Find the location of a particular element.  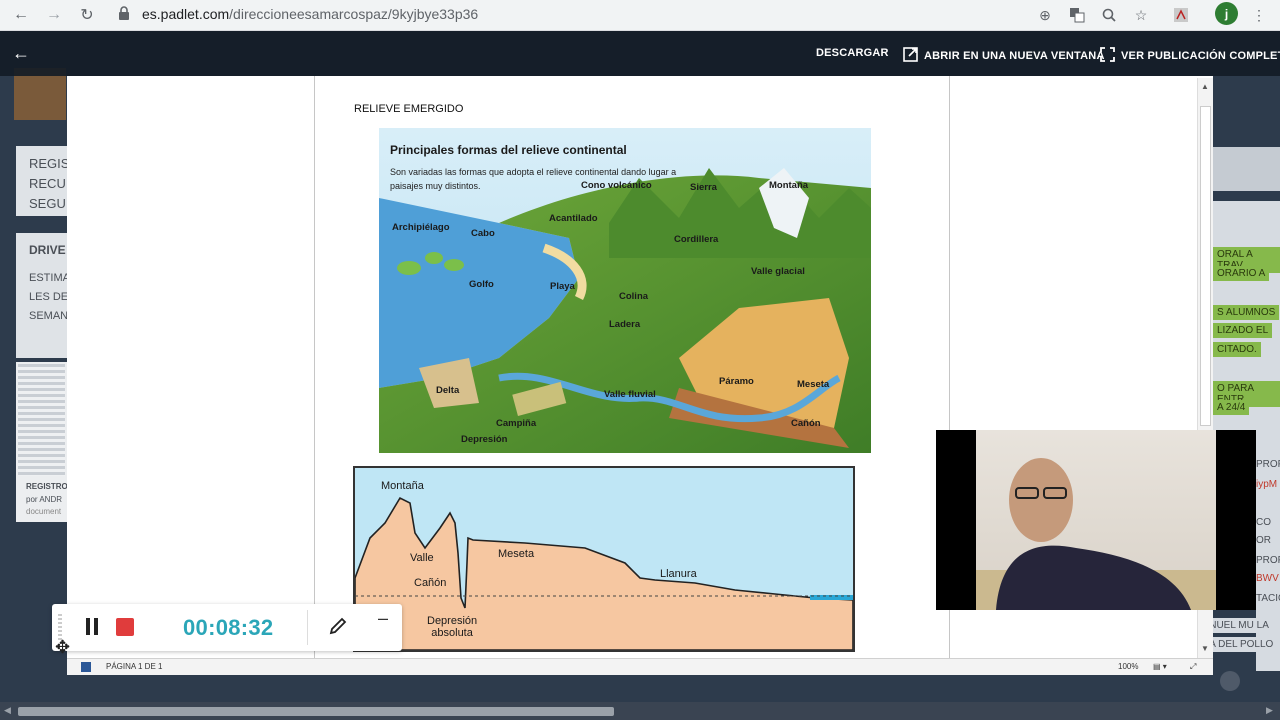

divider is located at coordinates (307, 627).